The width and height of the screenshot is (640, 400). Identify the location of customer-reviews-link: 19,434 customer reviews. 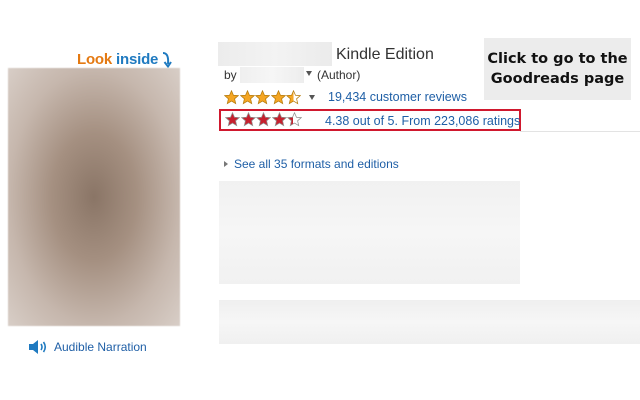
(397, 97).